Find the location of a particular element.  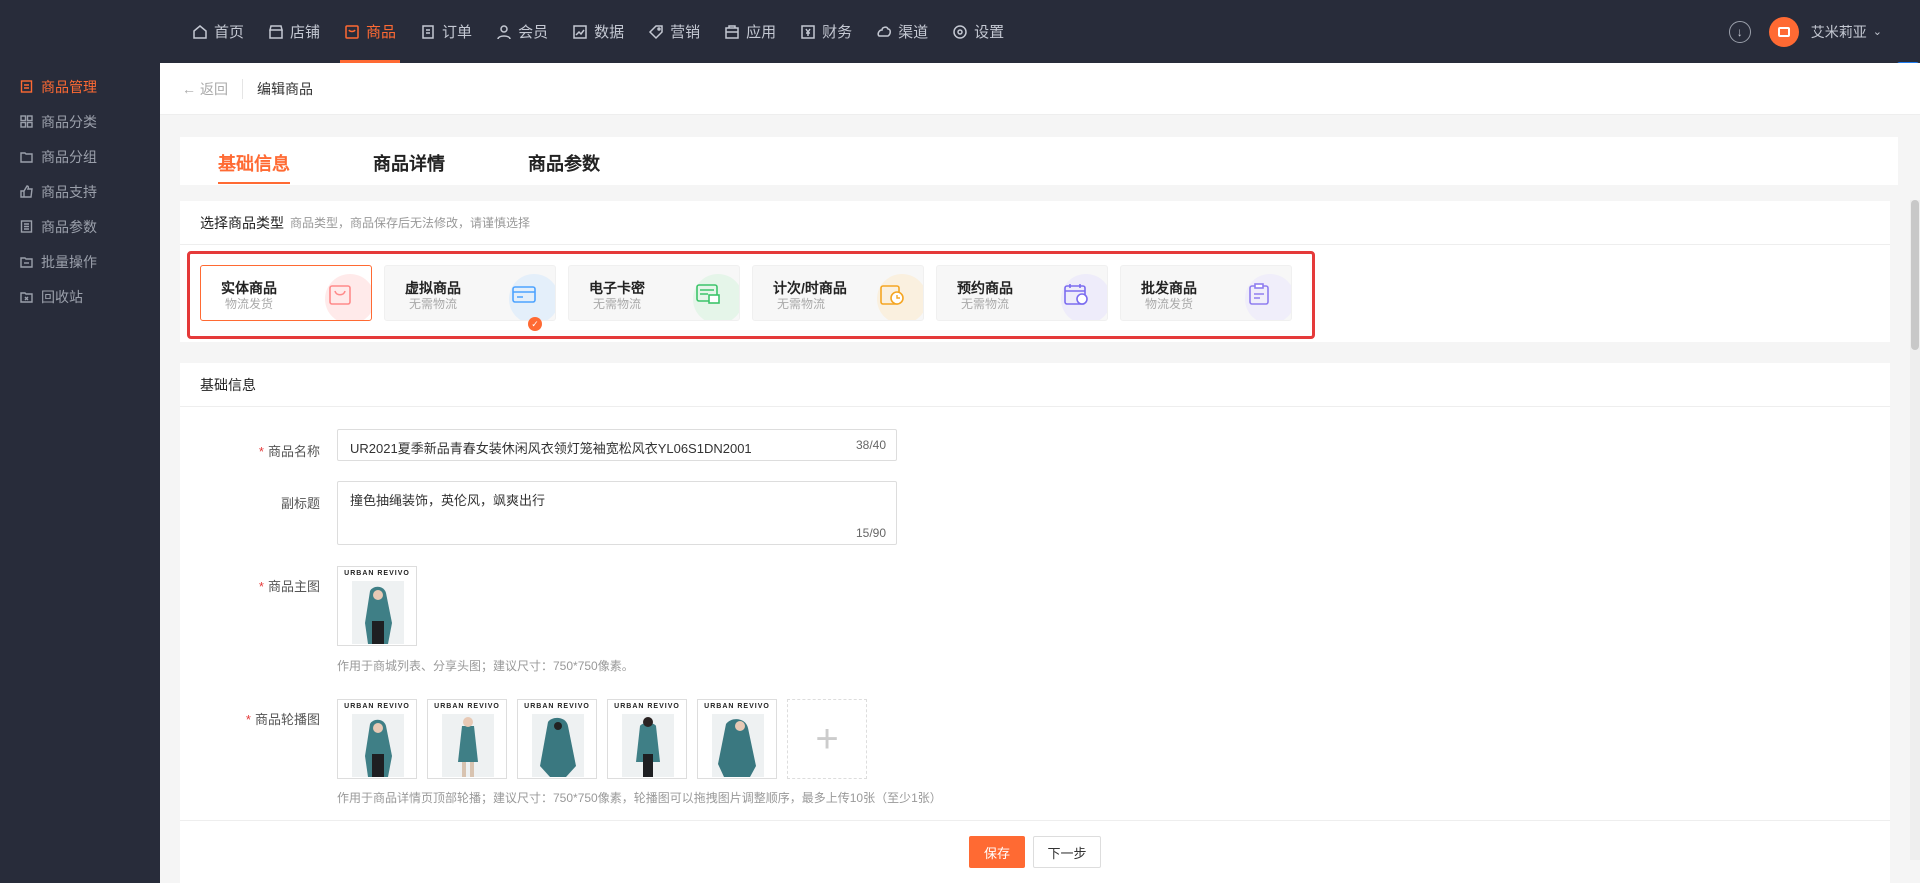

page-title: 编辑商品 is located at coordinates (285, 88).